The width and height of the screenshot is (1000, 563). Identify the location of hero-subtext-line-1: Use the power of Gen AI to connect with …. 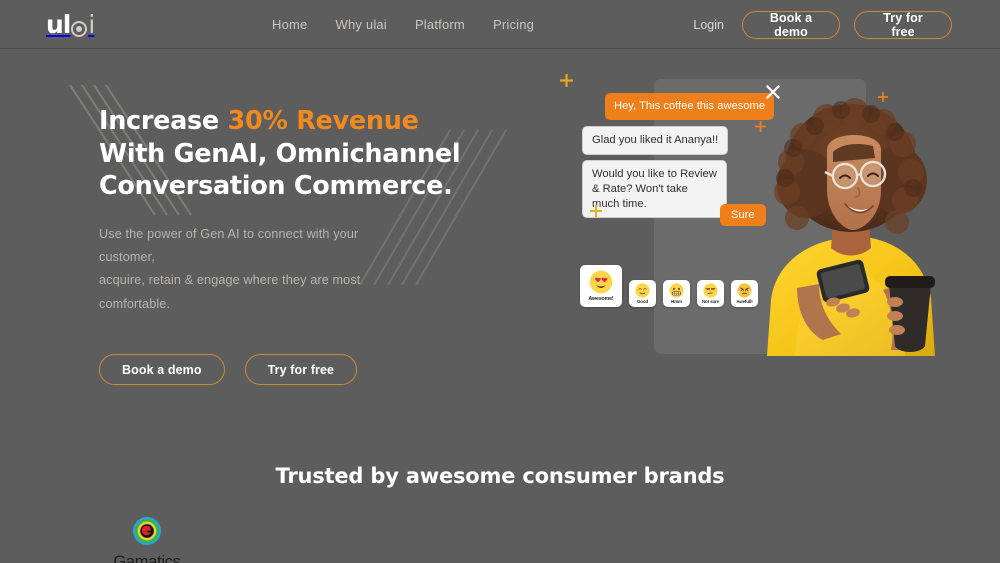
(229, 245).